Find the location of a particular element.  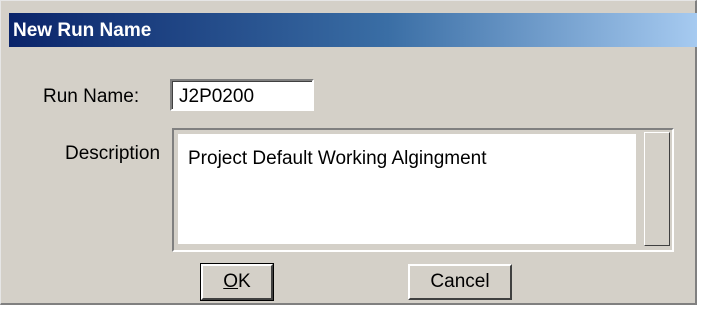

window-title: New Run Name is located at coordinates (82, 30).